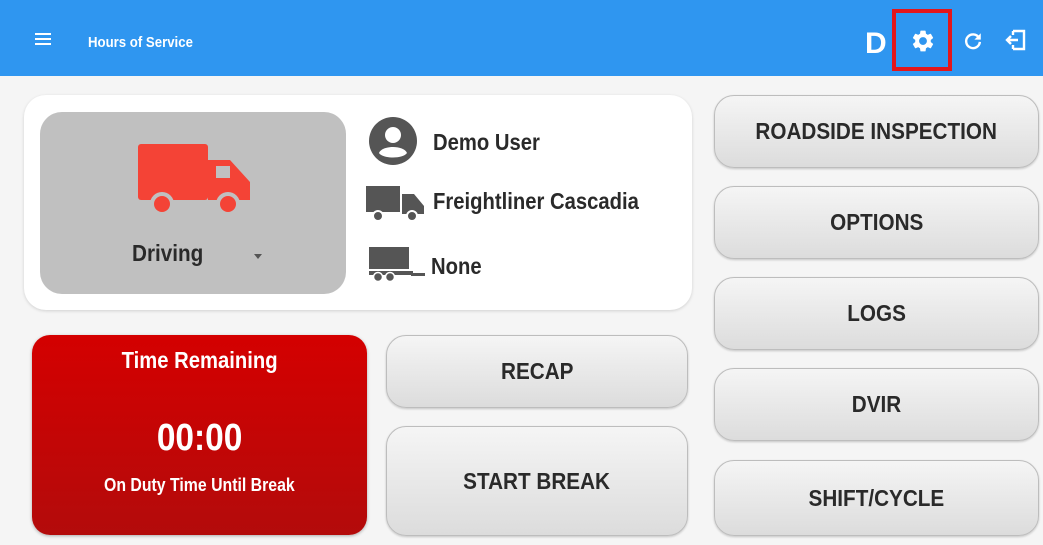  I want to click on trailer-icon, so click(397, 265).